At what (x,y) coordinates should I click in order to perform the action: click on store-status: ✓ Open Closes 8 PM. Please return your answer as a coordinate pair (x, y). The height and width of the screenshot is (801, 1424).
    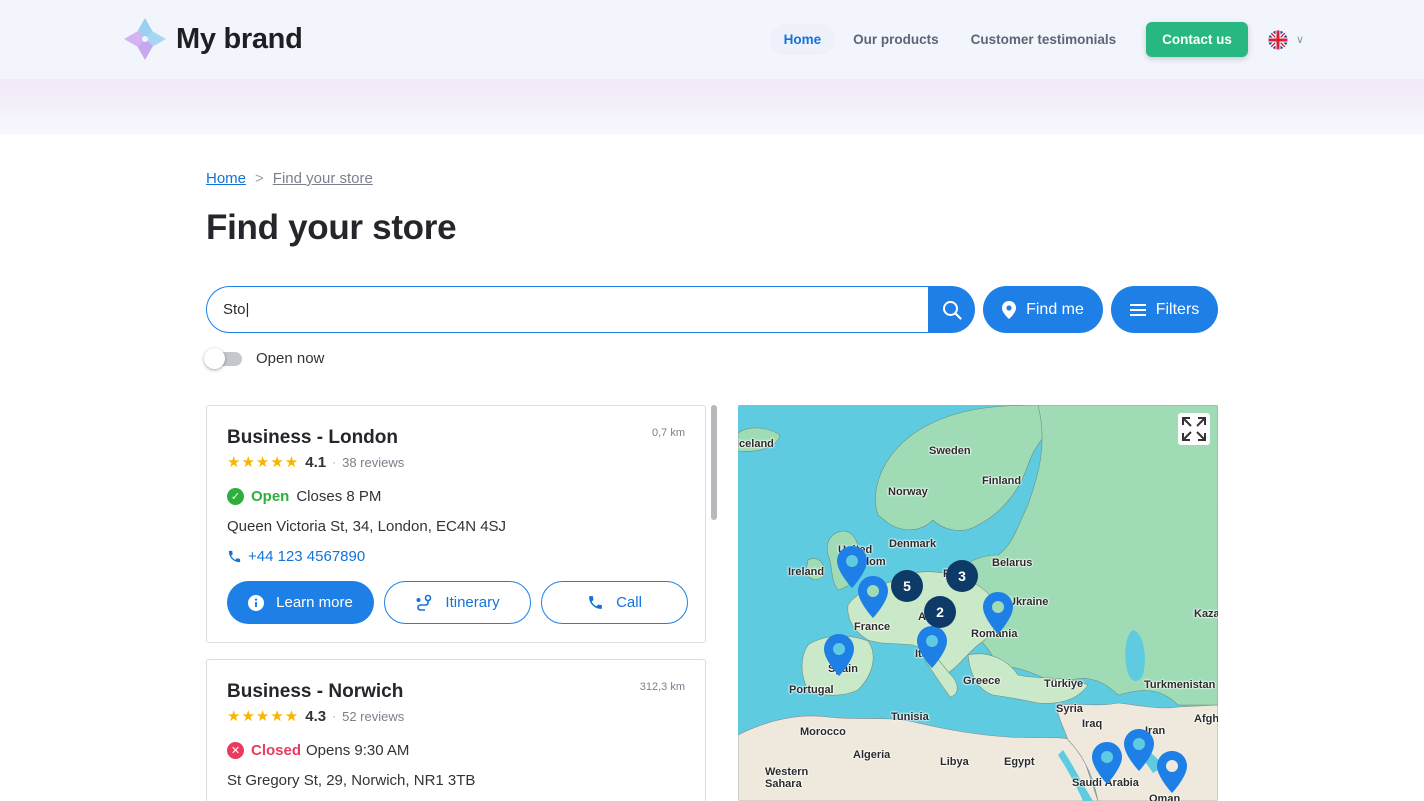
    Looking at the image, I should click on (304, 496).